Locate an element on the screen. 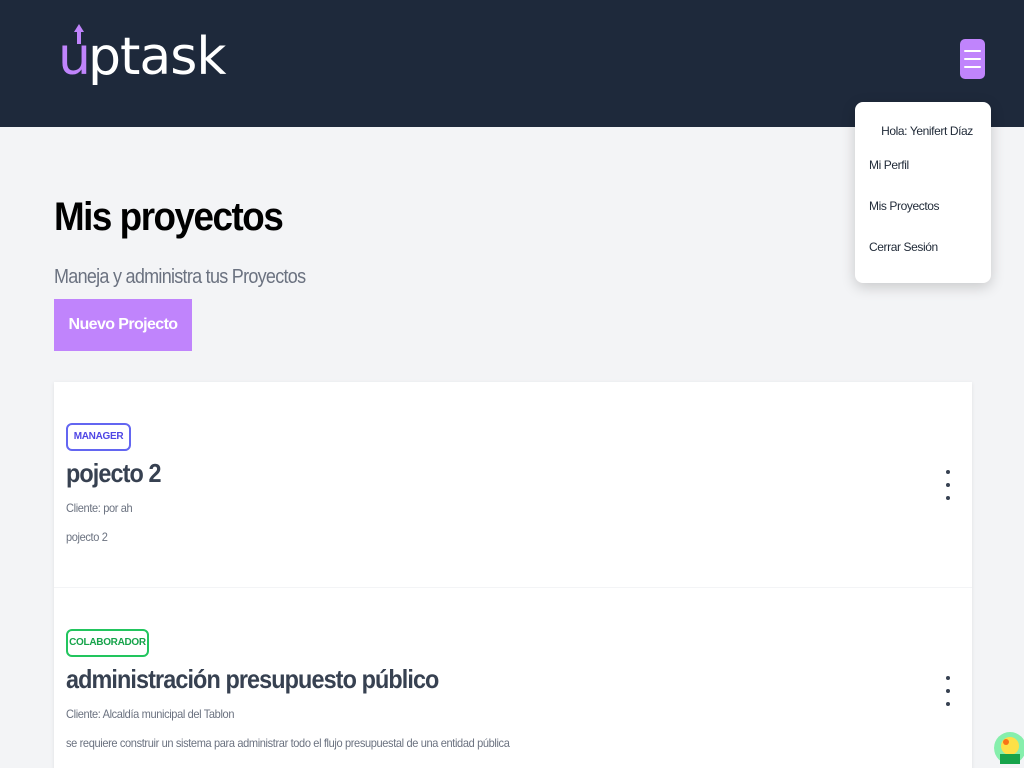 The image size is (1024, 768). project-client: Cliente: Alcaldía municipal del Tablon is located at coordinates (150, 714).